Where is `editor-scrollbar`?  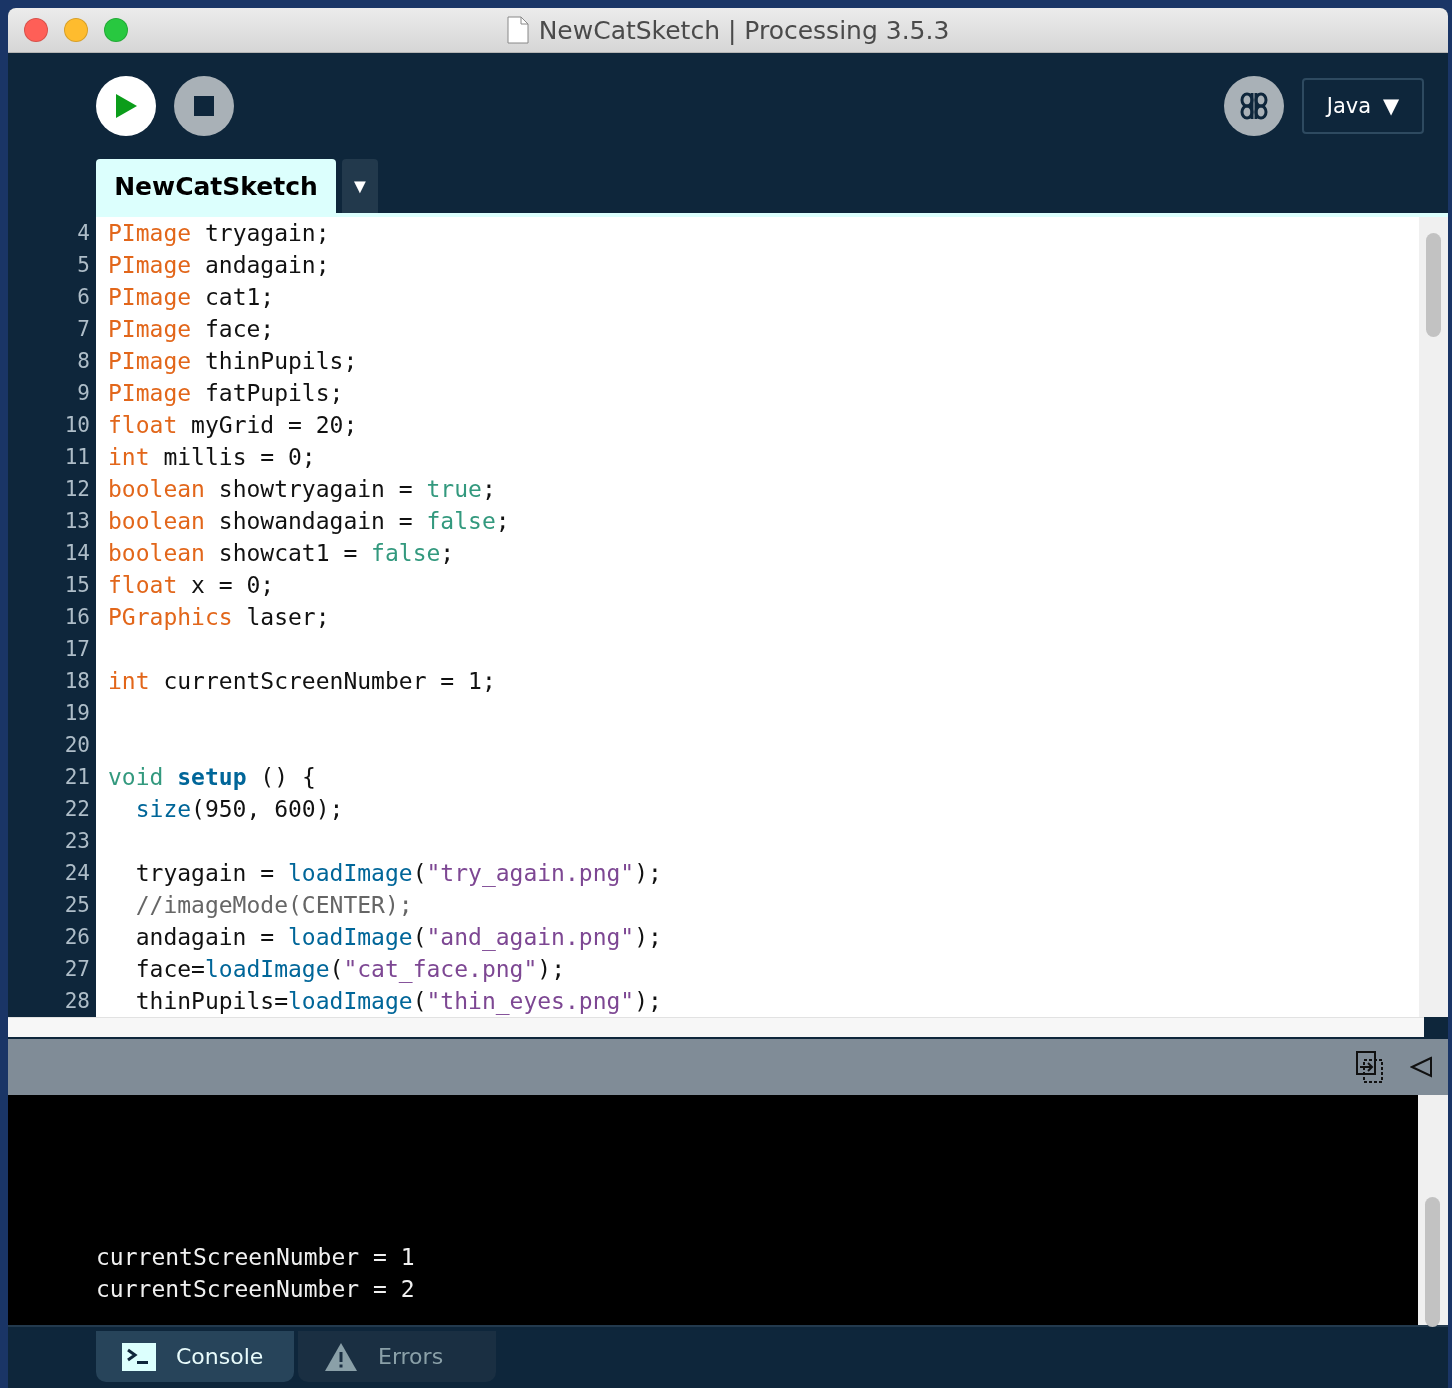 editor-scrollbar is located at coordinates (1433, 615).